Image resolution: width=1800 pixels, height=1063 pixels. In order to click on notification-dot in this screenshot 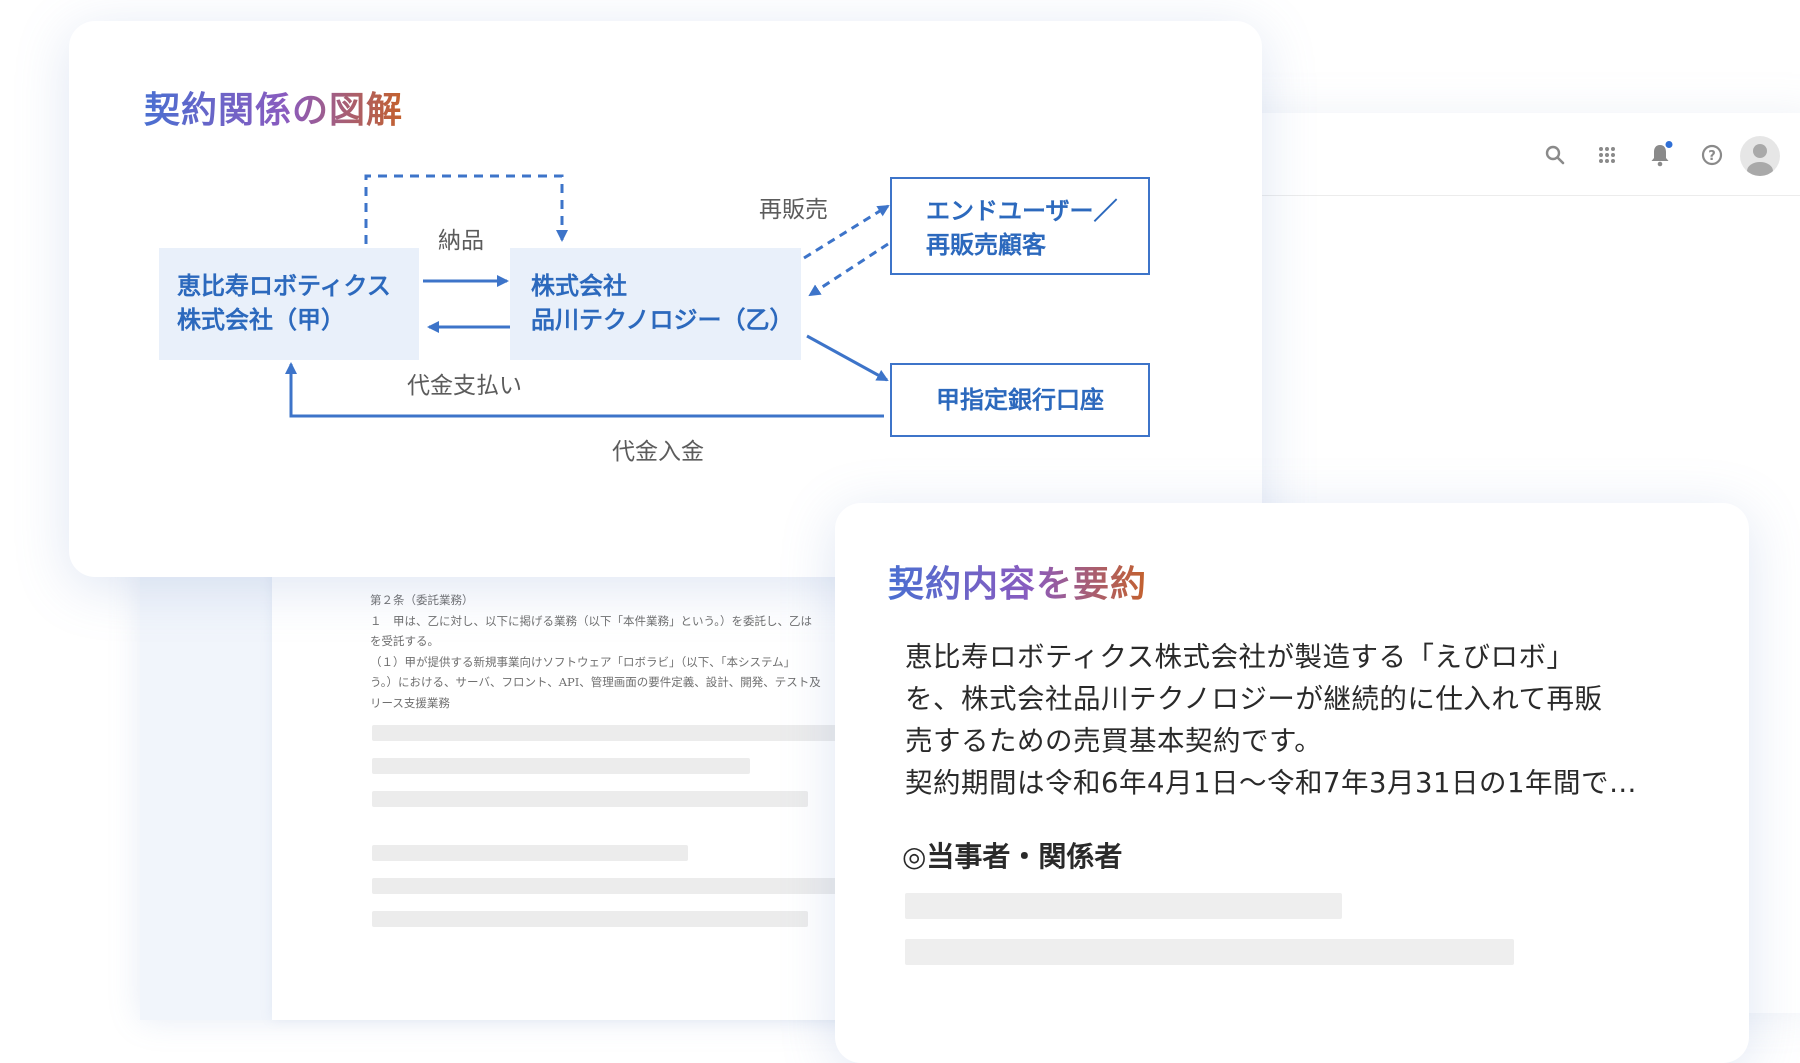, I will do `click(1669, 144)`.